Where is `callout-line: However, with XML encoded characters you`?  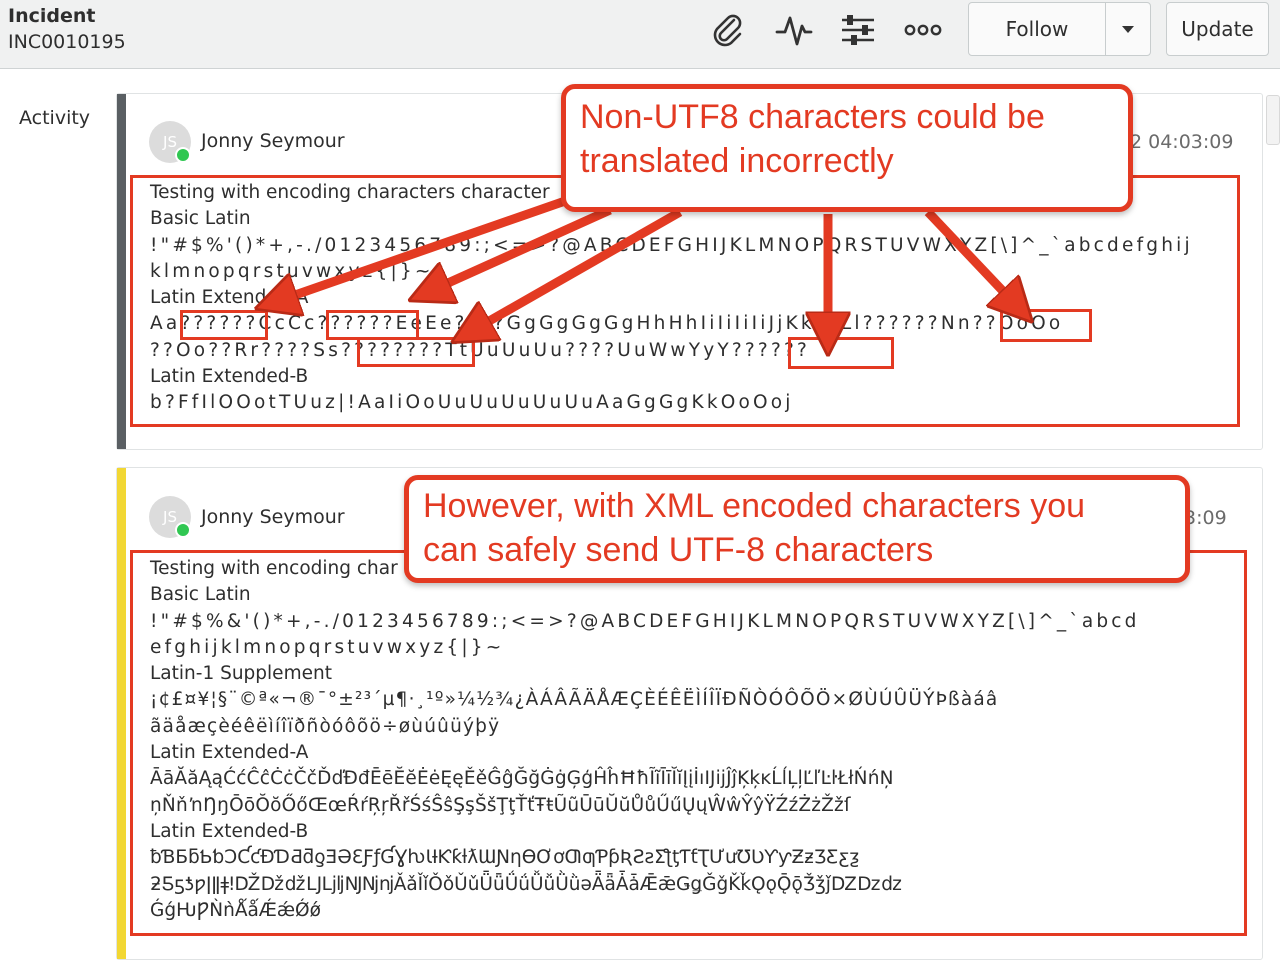
callout-line: However, with XML encoded characters you is located at coordinates (754, 506).